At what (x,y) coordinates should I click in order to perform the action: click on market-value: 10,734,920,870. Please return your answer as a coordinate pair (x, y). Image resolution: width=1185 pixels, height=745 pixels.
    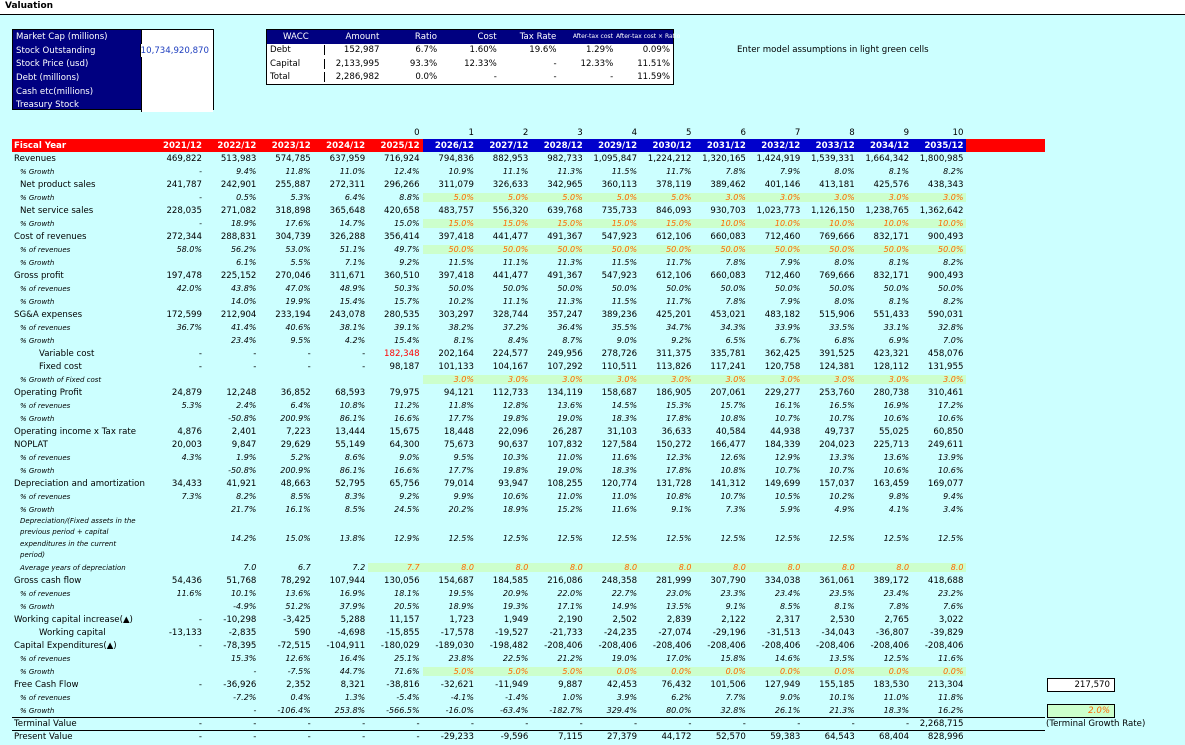
    Looking at the image, I should click on (176, 50).